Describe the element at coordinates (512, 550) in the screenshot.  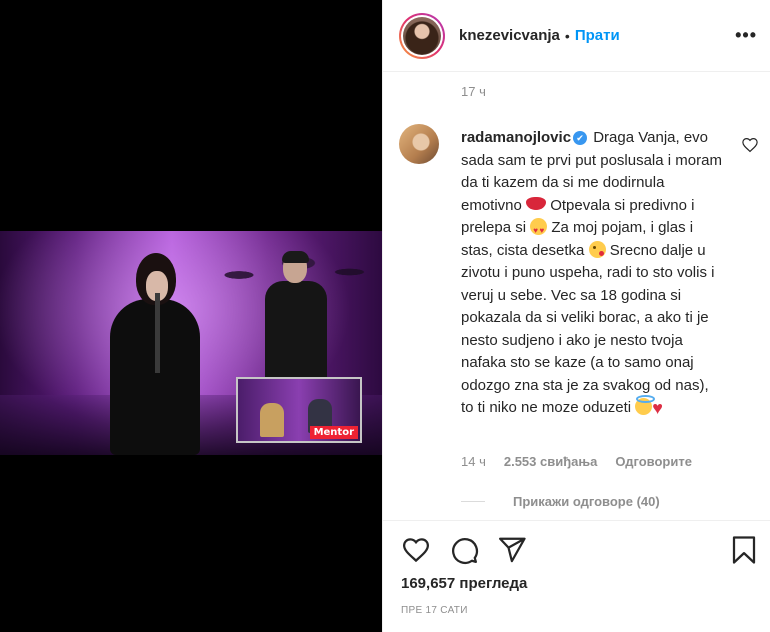
I see `share-icon` at that location.